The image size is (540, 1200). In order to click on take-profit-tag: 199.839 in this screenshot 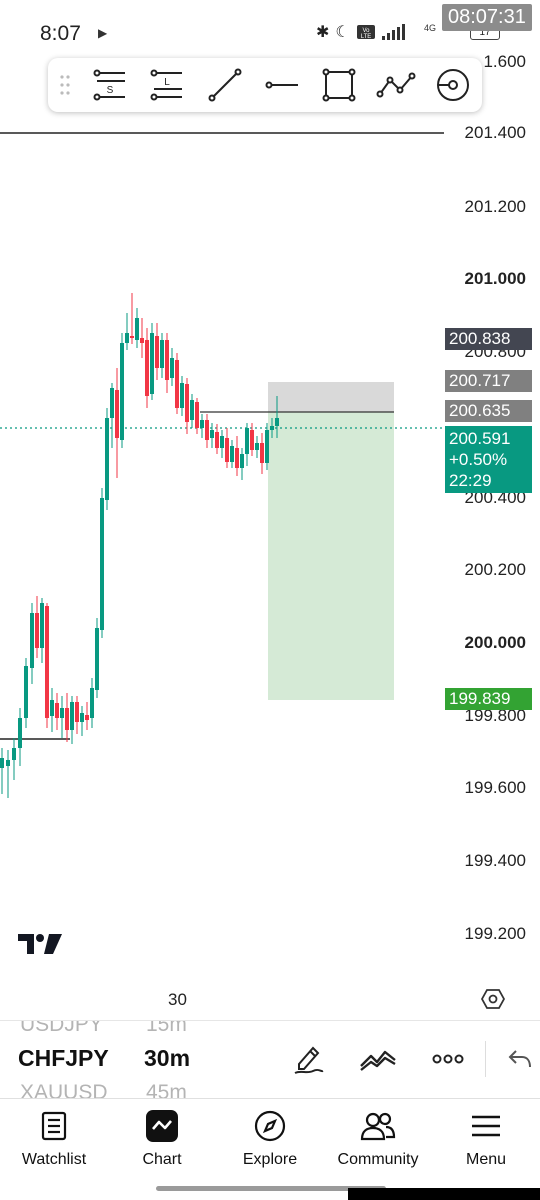, I will do `click(488, 699)`.